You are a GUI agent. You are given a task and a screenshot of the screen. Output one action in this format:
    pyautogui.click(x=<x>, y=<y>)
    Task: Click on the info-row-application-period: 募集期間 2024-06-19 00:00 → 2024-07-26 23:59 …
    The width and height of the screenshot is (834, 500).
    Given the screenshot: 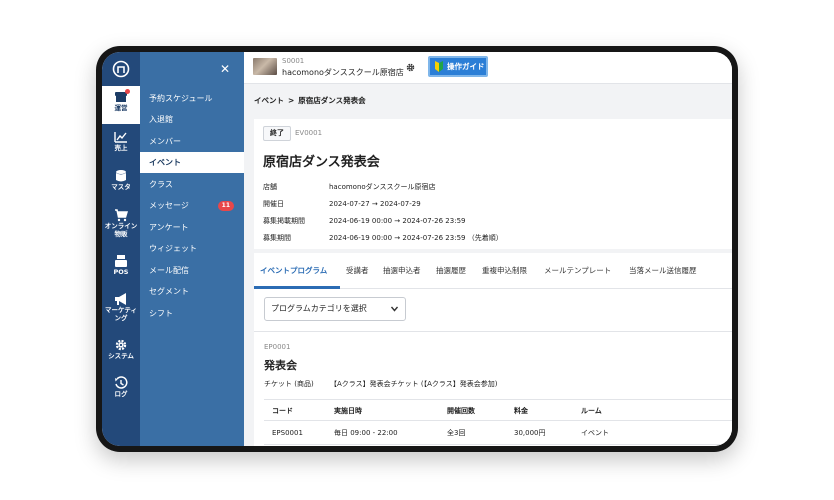 What is the action you would take?
    pyautogui.click(x=493, y=238)
    